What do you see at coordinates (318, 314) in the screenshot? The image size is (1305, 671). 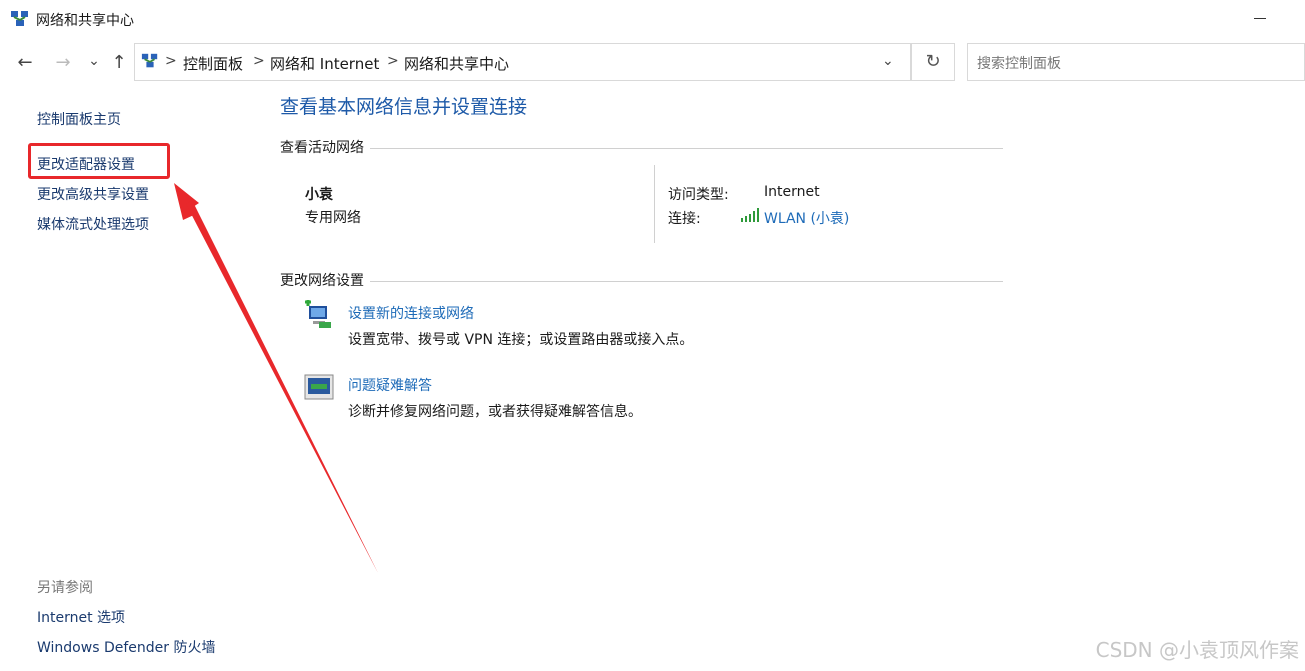 I see `new-connection-icon` at bounding box center [318, 314].